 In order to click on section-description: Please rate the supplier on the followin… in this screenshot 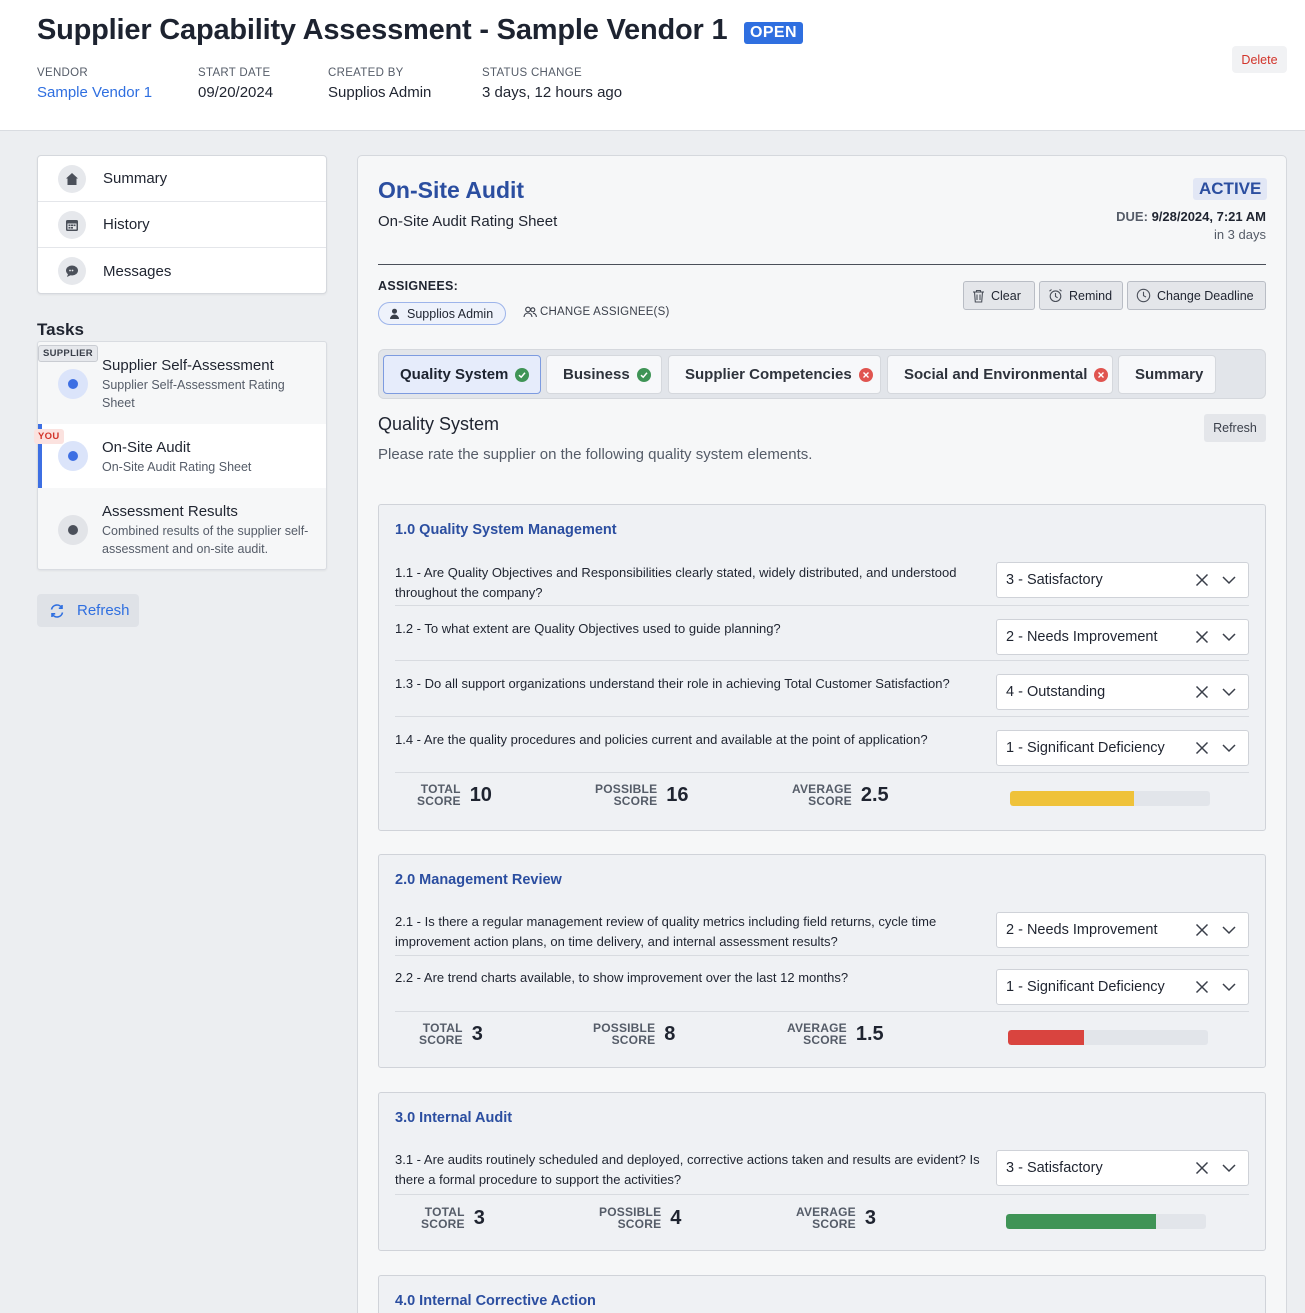, I will do `click(595, 454)`.